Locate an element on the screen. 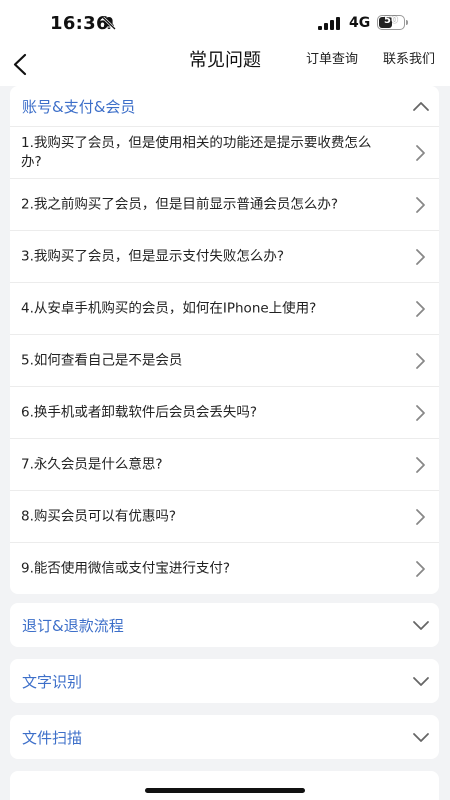 This screenshot has height=800, width=450. faq-question-text: 1.我购买了会员，但是使用相关的功能还是提示要收费怎么办? is located at coordinates (196, 152).